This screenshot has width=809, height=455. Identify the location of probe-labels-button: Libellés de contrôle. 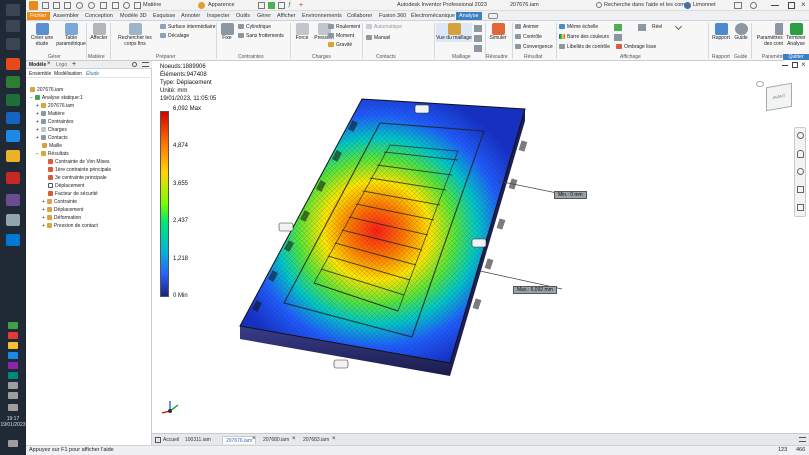
(584, 47).